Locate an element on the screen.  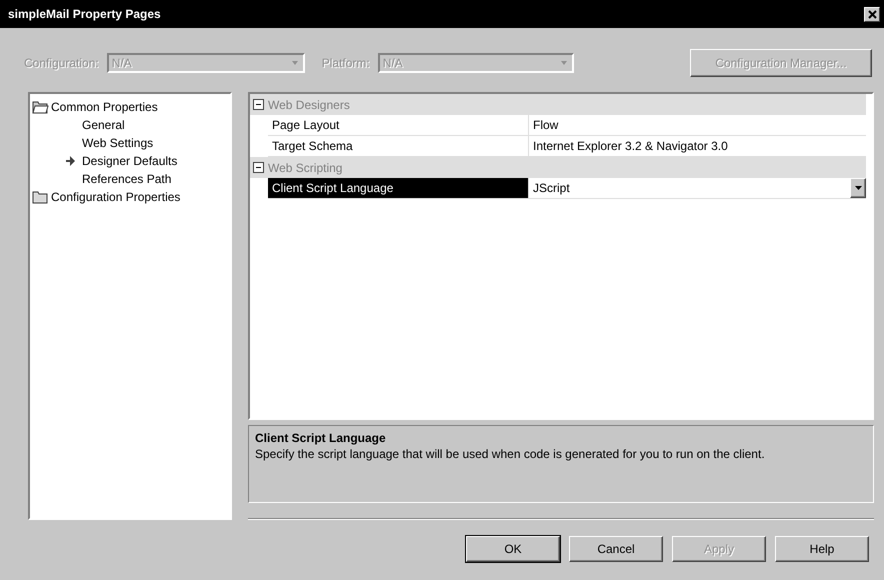
tree-item: Designer Defaults is located at coordinates (130, 161).